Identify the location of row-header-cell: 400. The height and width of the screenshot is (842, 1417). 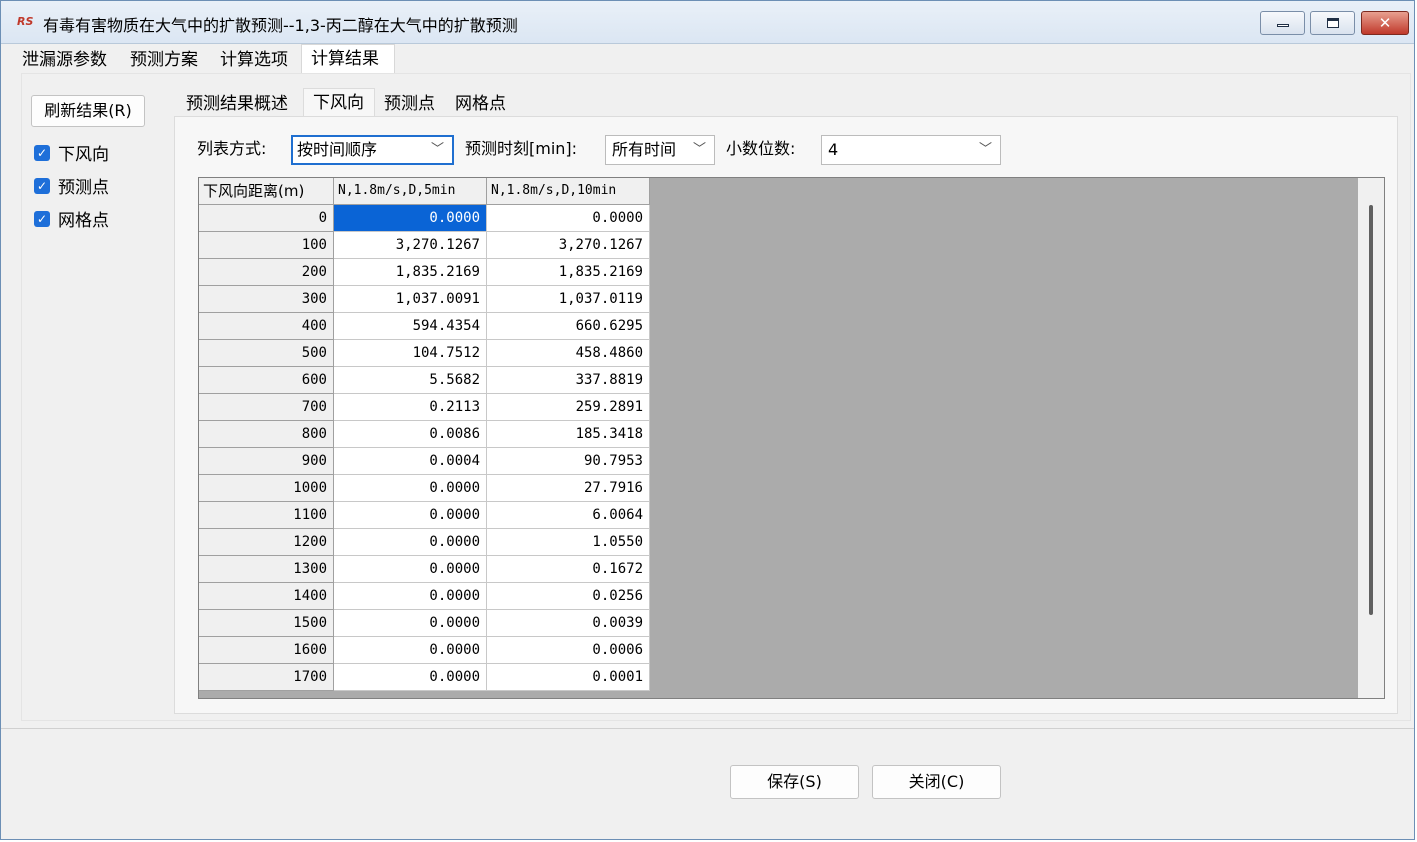
(266, 326).